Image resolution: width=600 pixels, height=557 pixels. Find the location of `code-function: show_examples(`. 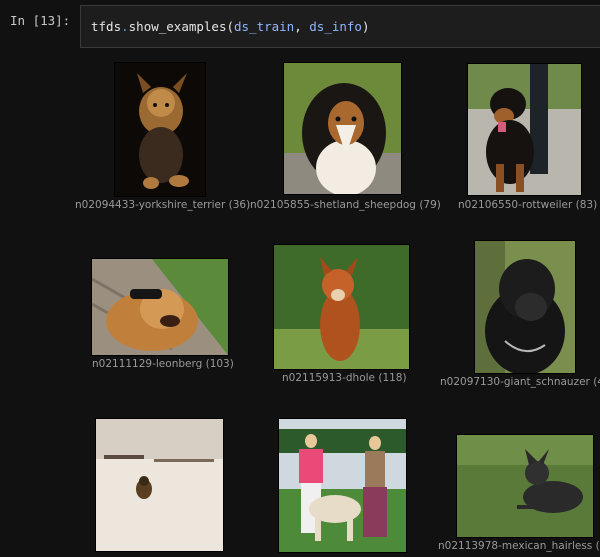

code-function: show_examples( is located at coordinates (181, 26).